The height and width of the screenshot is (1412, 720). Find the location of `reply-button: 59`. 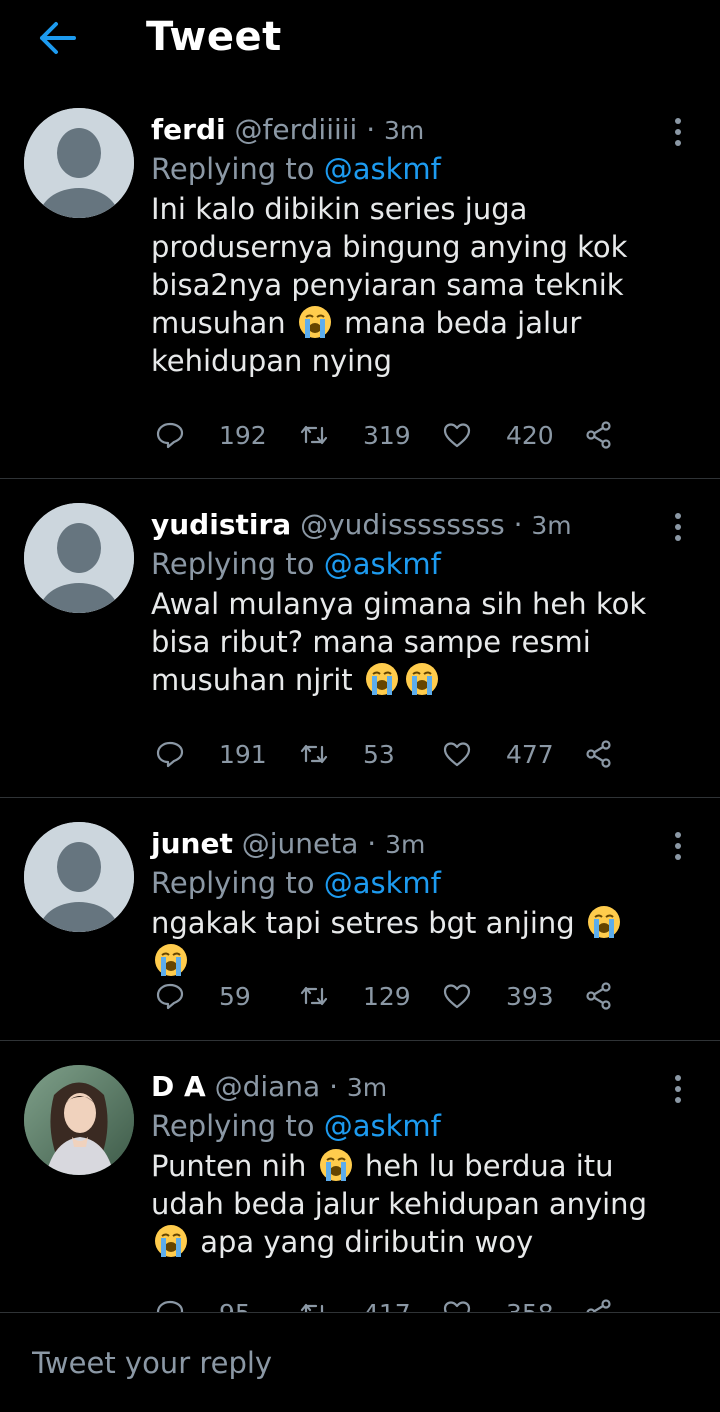

reply-button: 59 is located at coordinates (203, 996).